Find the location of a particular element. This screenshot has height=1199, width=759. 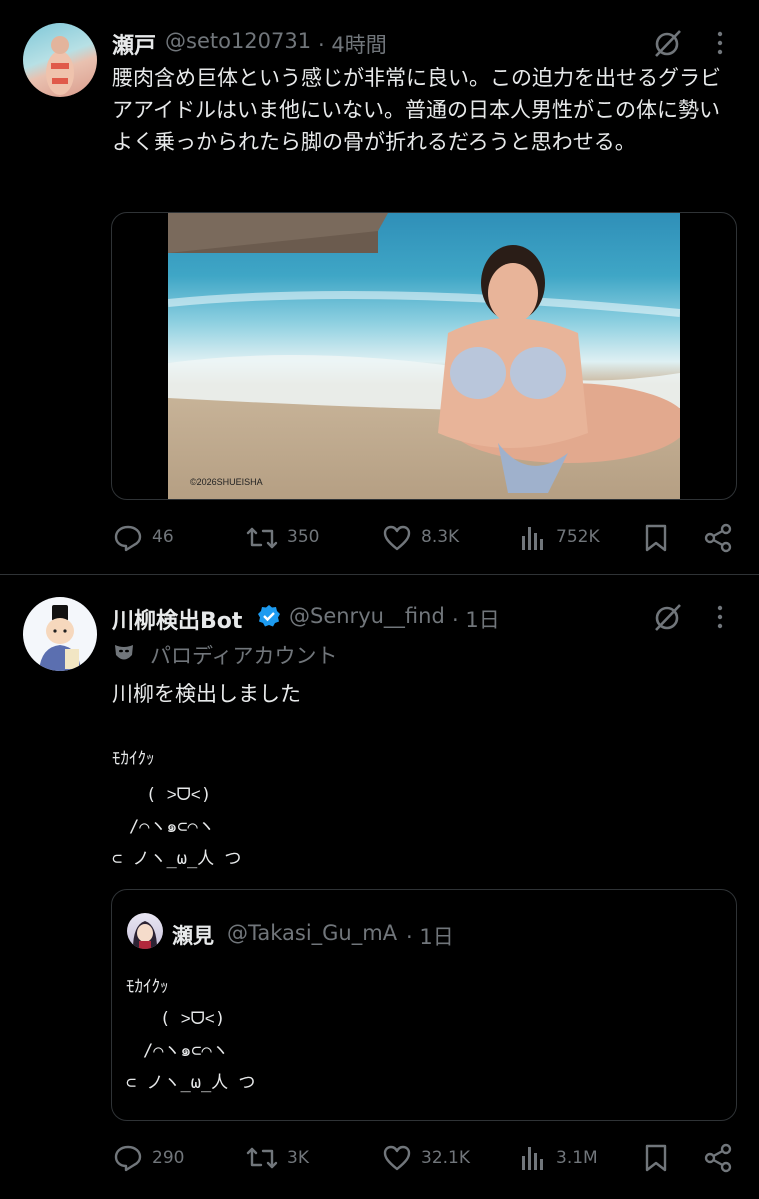

ascii-art-line: ⊂ ノヽ_ω_人 つ is located at coordinates (177, 859).